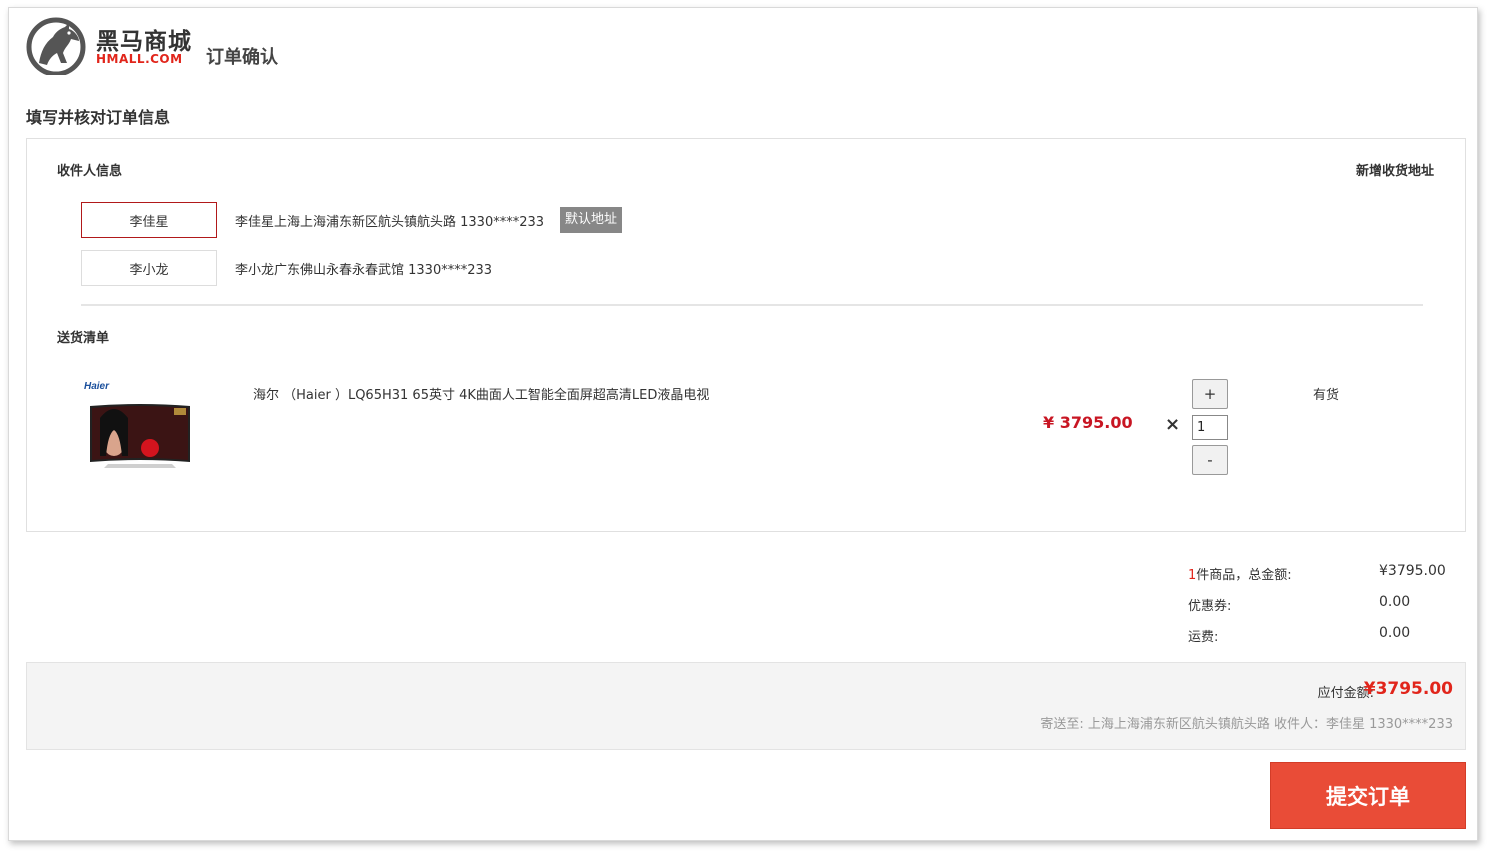 The image size is (1489, 854). I want to click on delivery-list-label: 送货清单, so click(83, 338).